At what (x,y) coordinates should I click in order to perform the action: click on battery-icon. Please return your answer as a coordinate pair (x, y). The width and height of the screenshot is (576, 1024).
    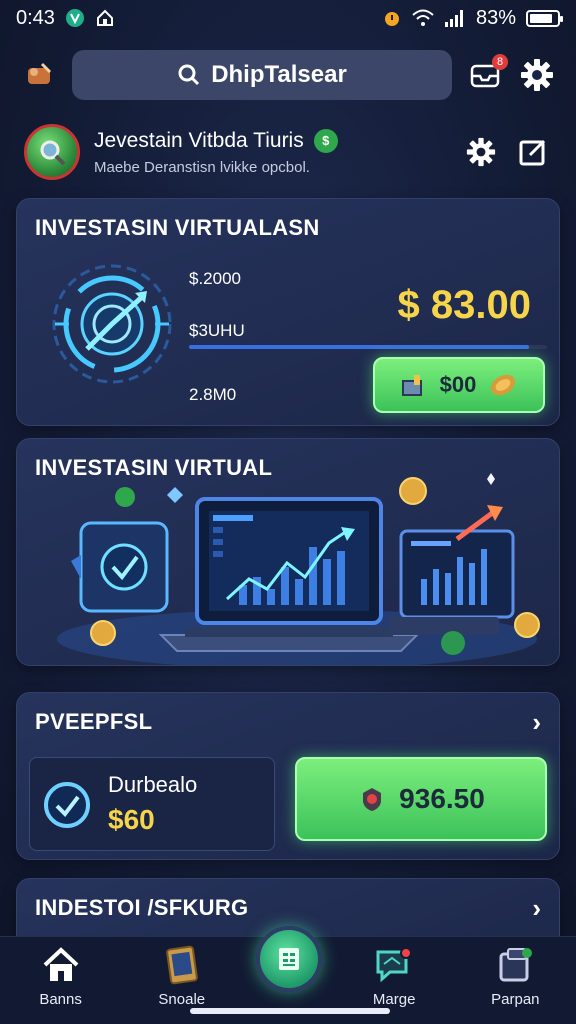
    Looking at the image, I should click on (544, 18).